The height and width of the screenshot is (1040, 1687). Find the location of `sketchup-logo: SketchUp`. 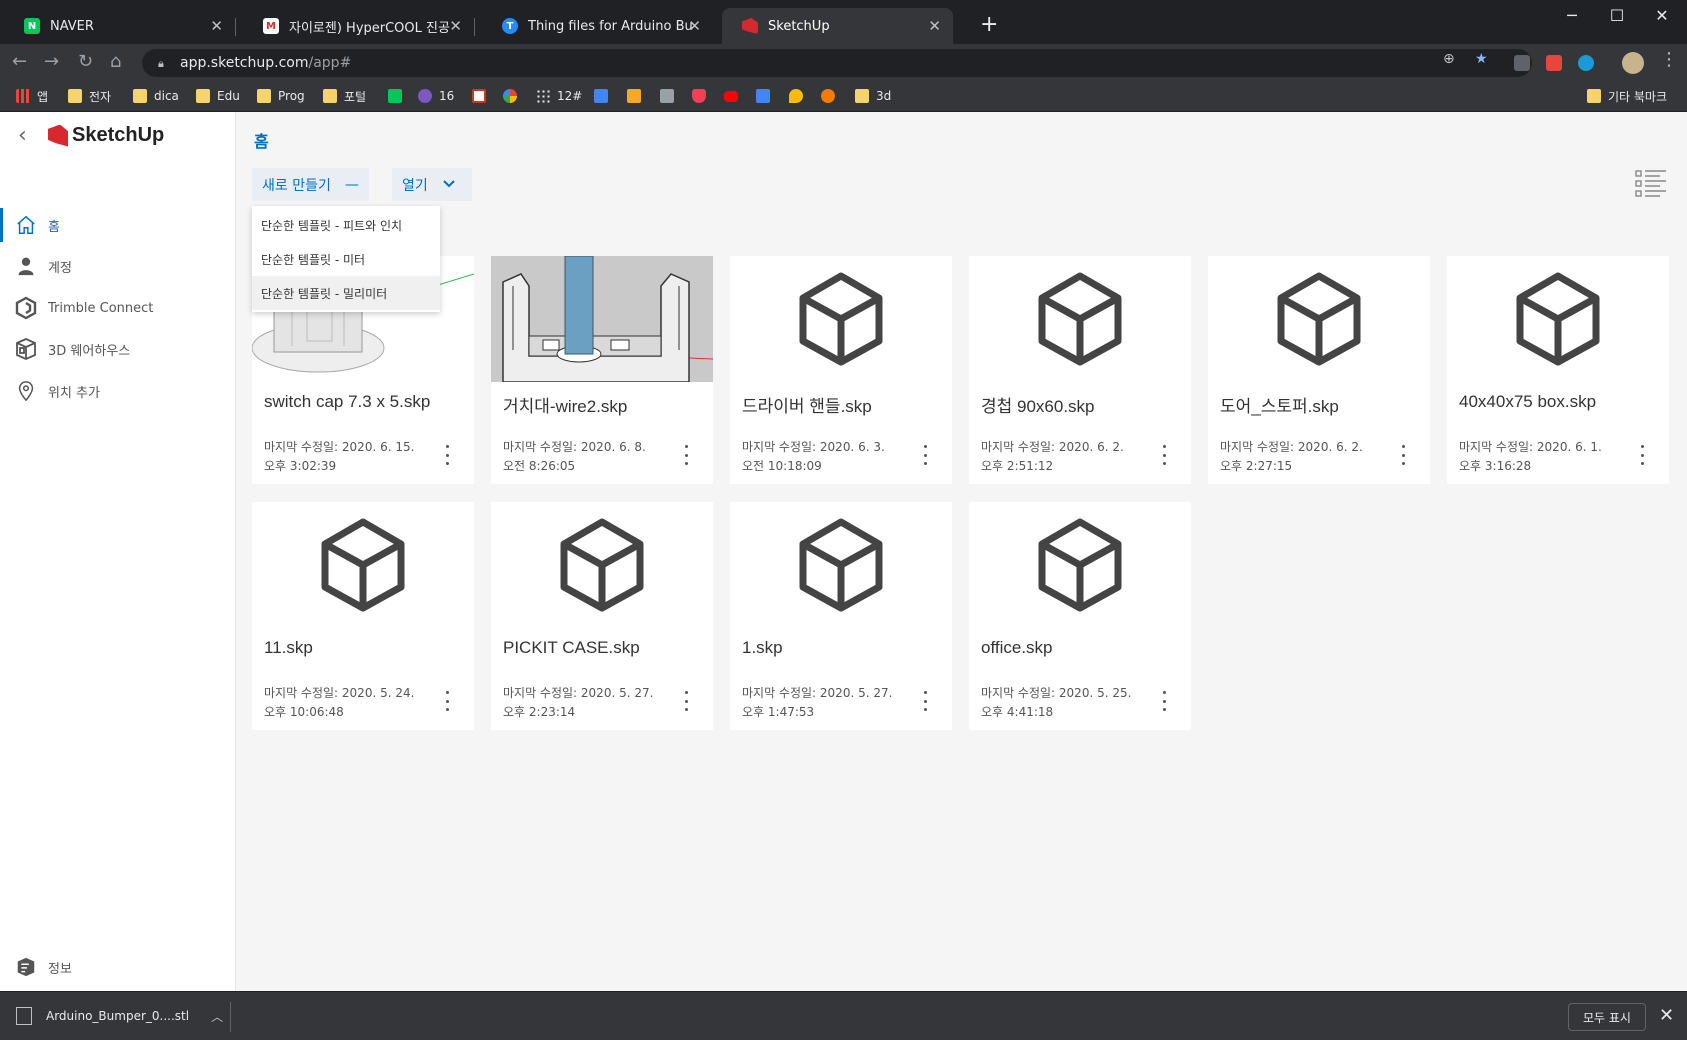

sketchup-logo: SketchUp is located at coordinates (106, 135).